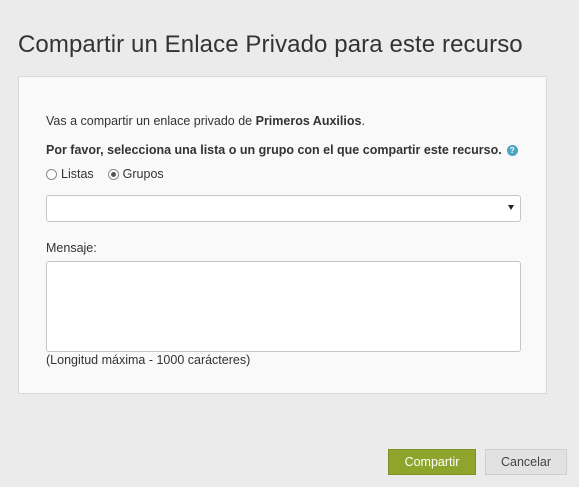 This screenshot has width=579, height=487. What do you see at coordinates (148, 360) in the screenshot?
I see `max-length-hint: (Longitud máxima - 1000 carácteres)` at bounding box center [148, 360].